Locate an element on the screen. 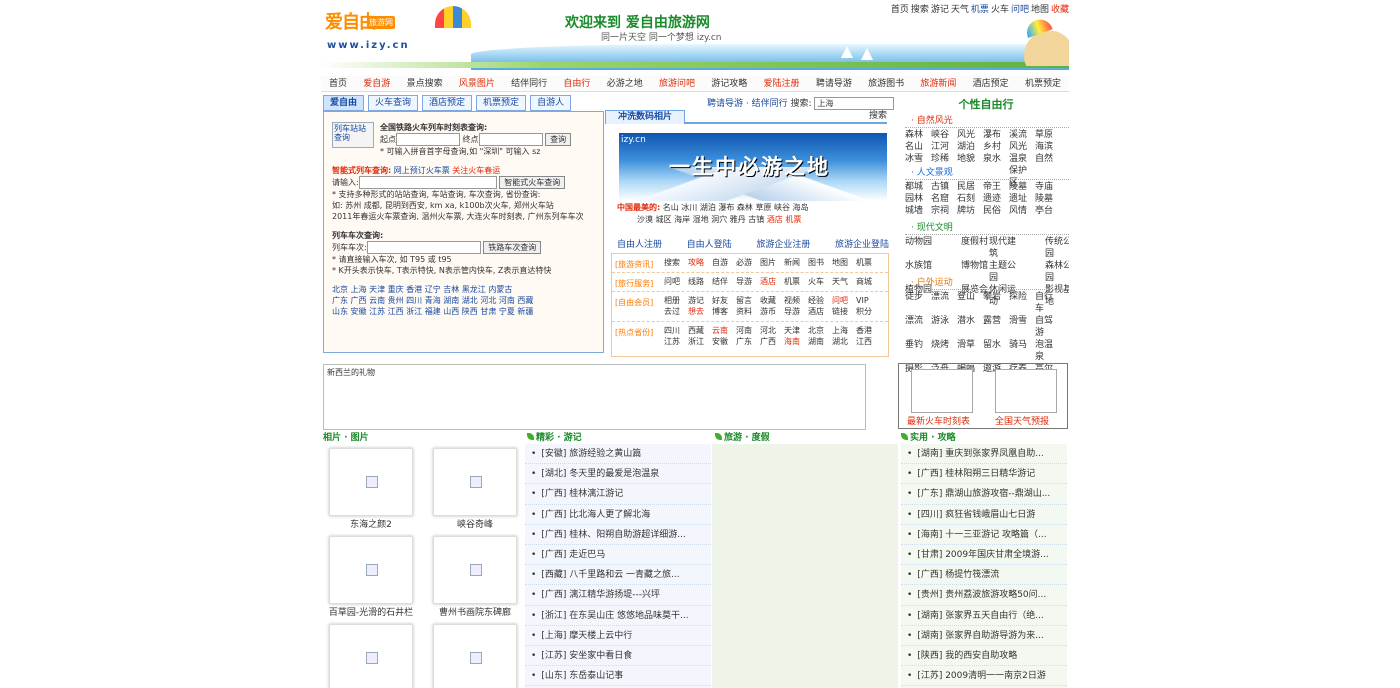 Image resolution: width=1400 pixels, height=688 pixels. service-link: 视频 is located at coordinates (796, 301).